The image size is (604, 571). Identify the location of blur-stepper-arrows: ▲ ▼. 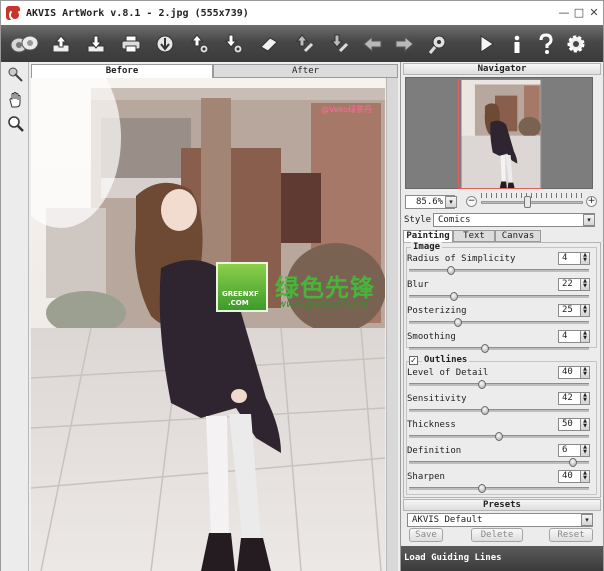
(585, 284).